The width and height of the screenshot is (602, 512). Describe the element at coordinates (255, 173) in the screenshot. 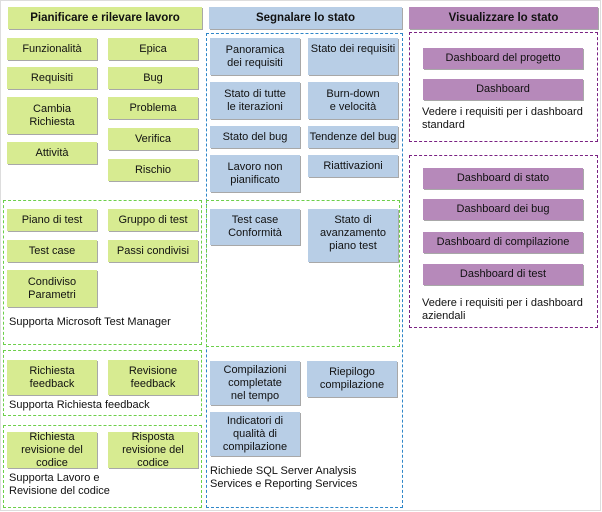

I see `report-unplanned-work: Lavoro non pianificato` at that location.